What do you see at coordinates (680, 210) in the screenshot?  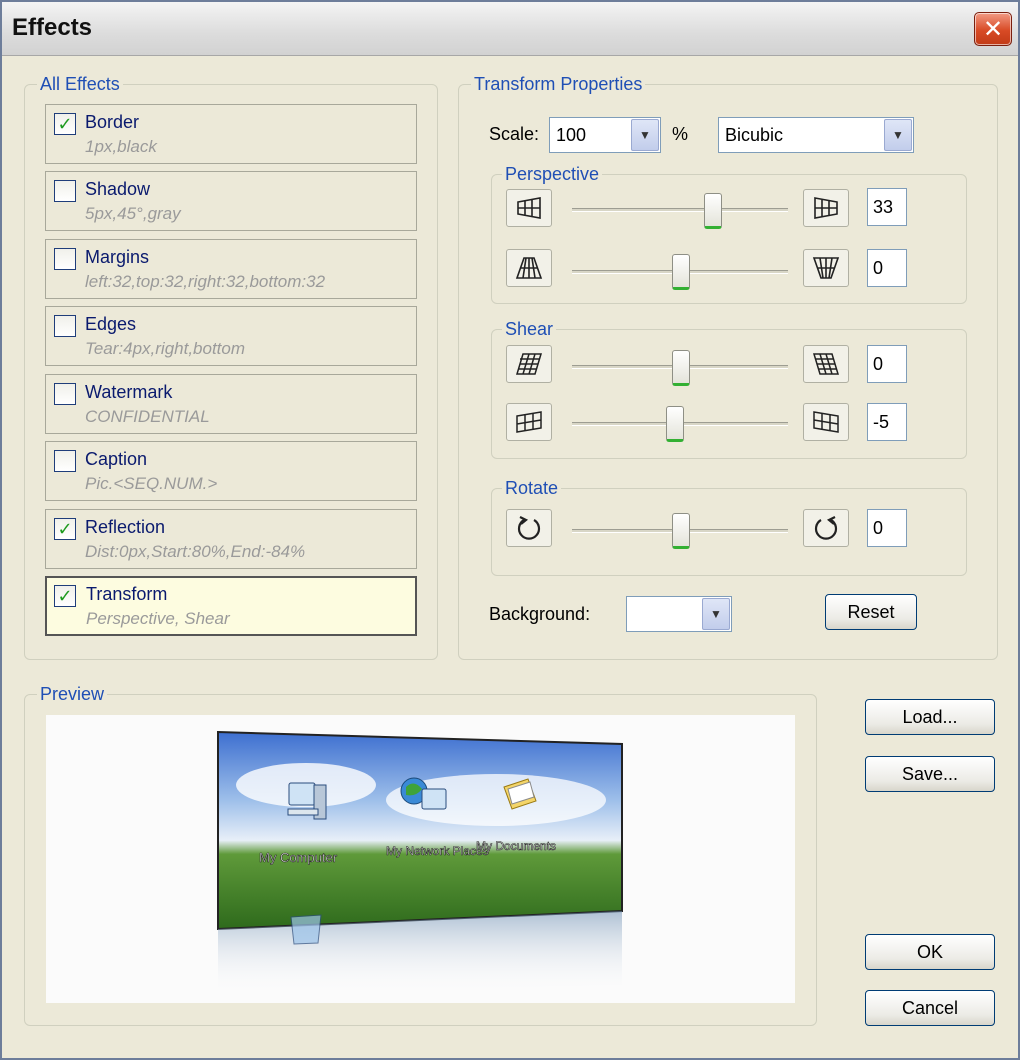 I see `perspective-horizontal-track` at bounding box center [680, 210].